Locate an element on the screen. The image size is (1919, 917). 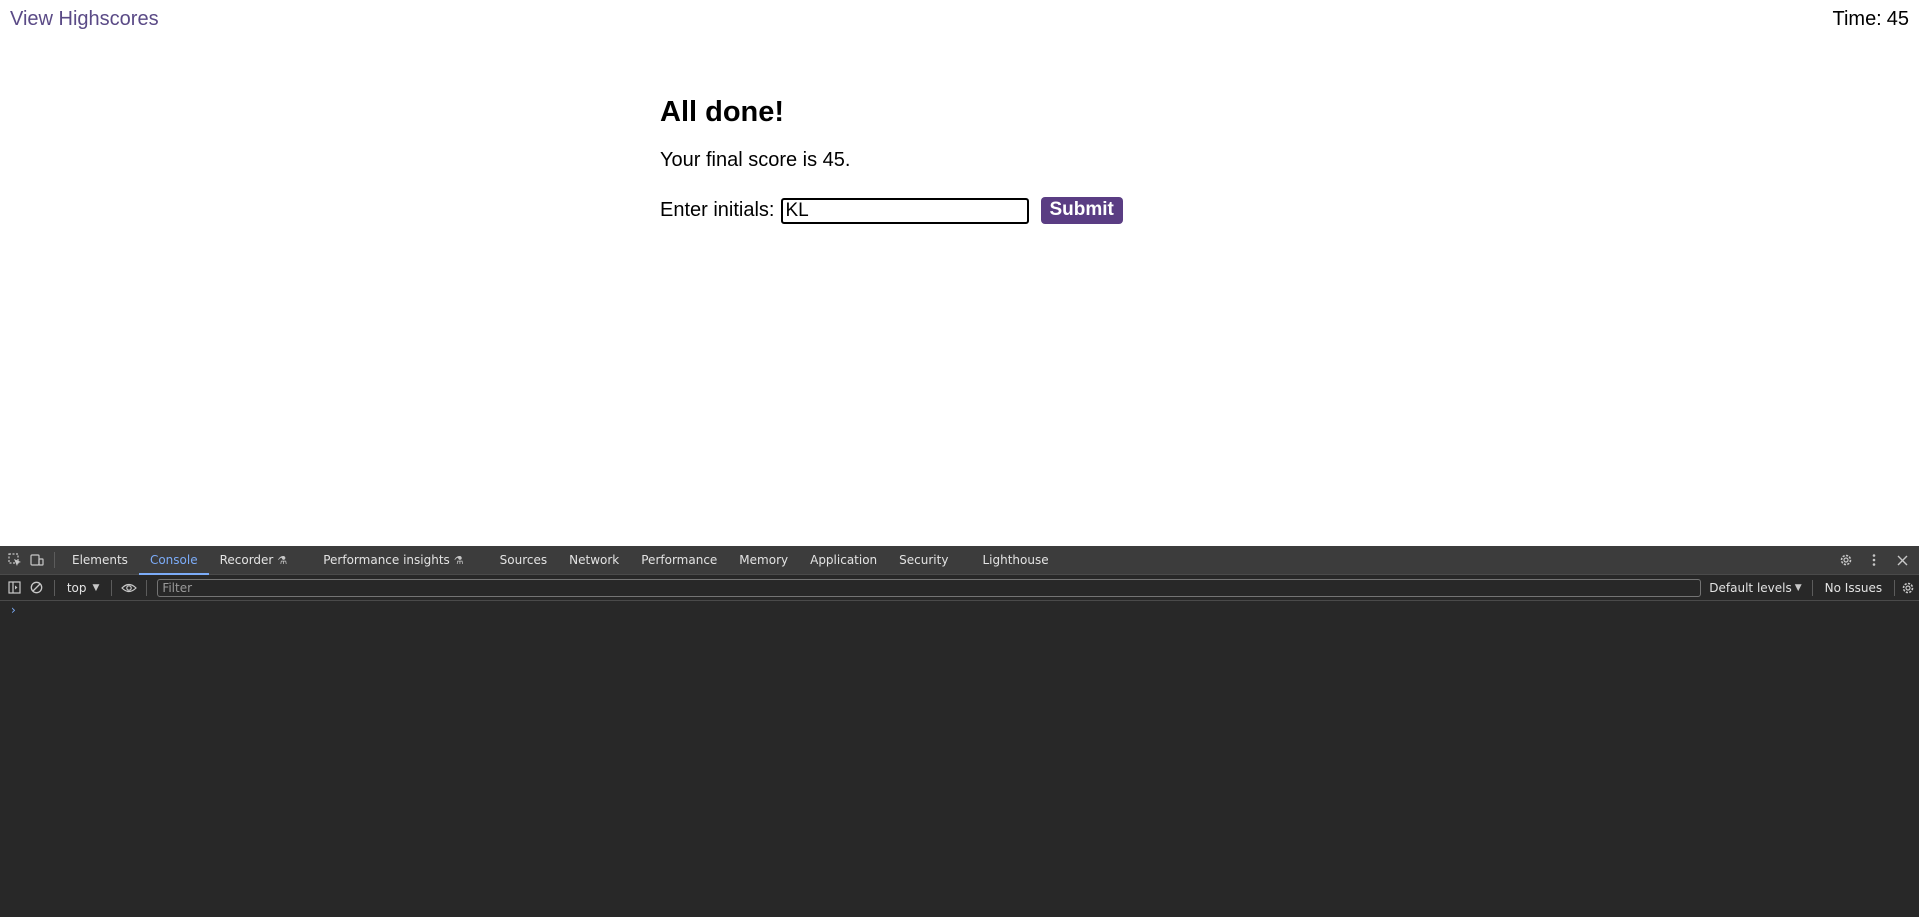
device-toggle-icon is located at coordinates (37, 560).